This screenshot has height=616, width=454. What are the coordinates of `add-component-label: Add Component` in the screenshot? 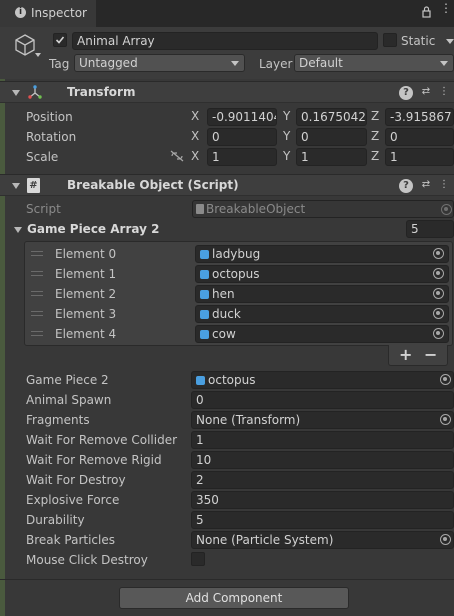 It's located at (234, 598).